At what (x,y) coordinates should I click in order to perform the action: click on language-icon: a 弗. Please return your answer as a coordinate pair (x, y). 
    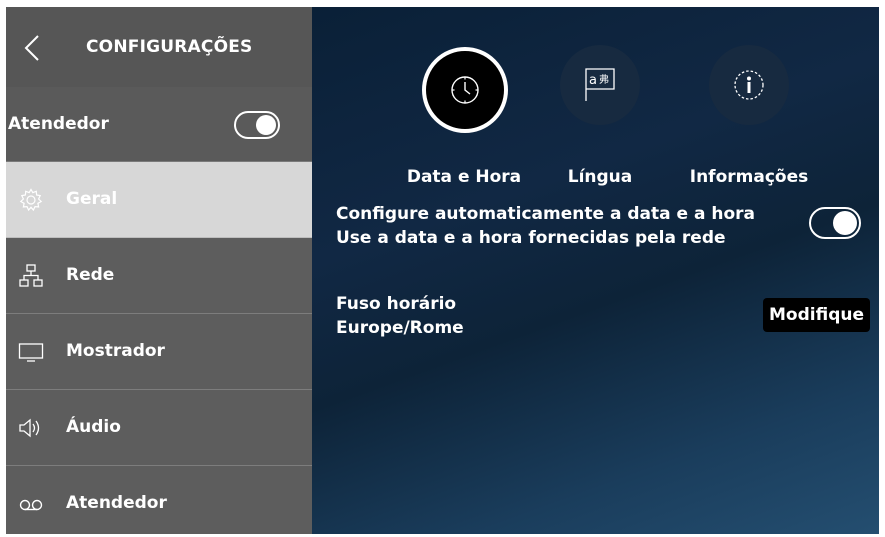
    Looking at the image, I should click on (600, 84).